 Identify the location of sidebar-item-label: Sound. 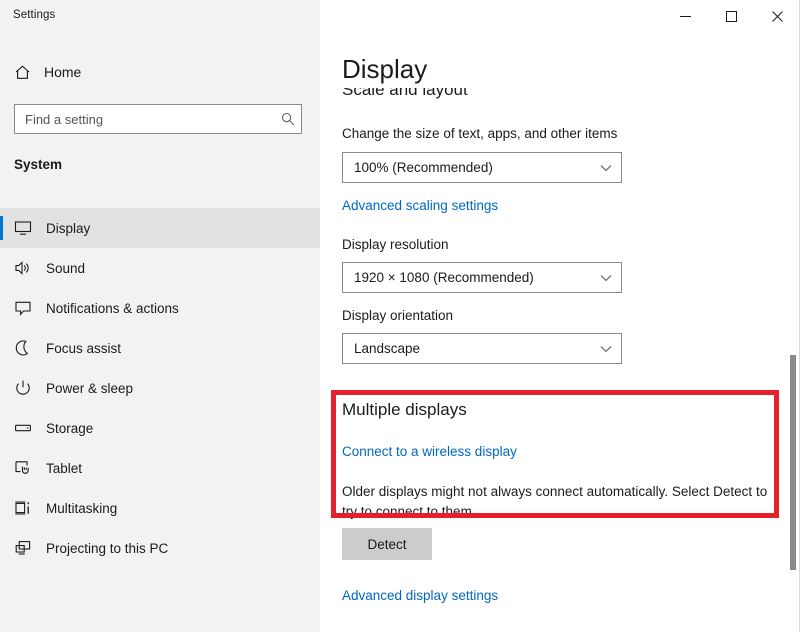
(66, 268).